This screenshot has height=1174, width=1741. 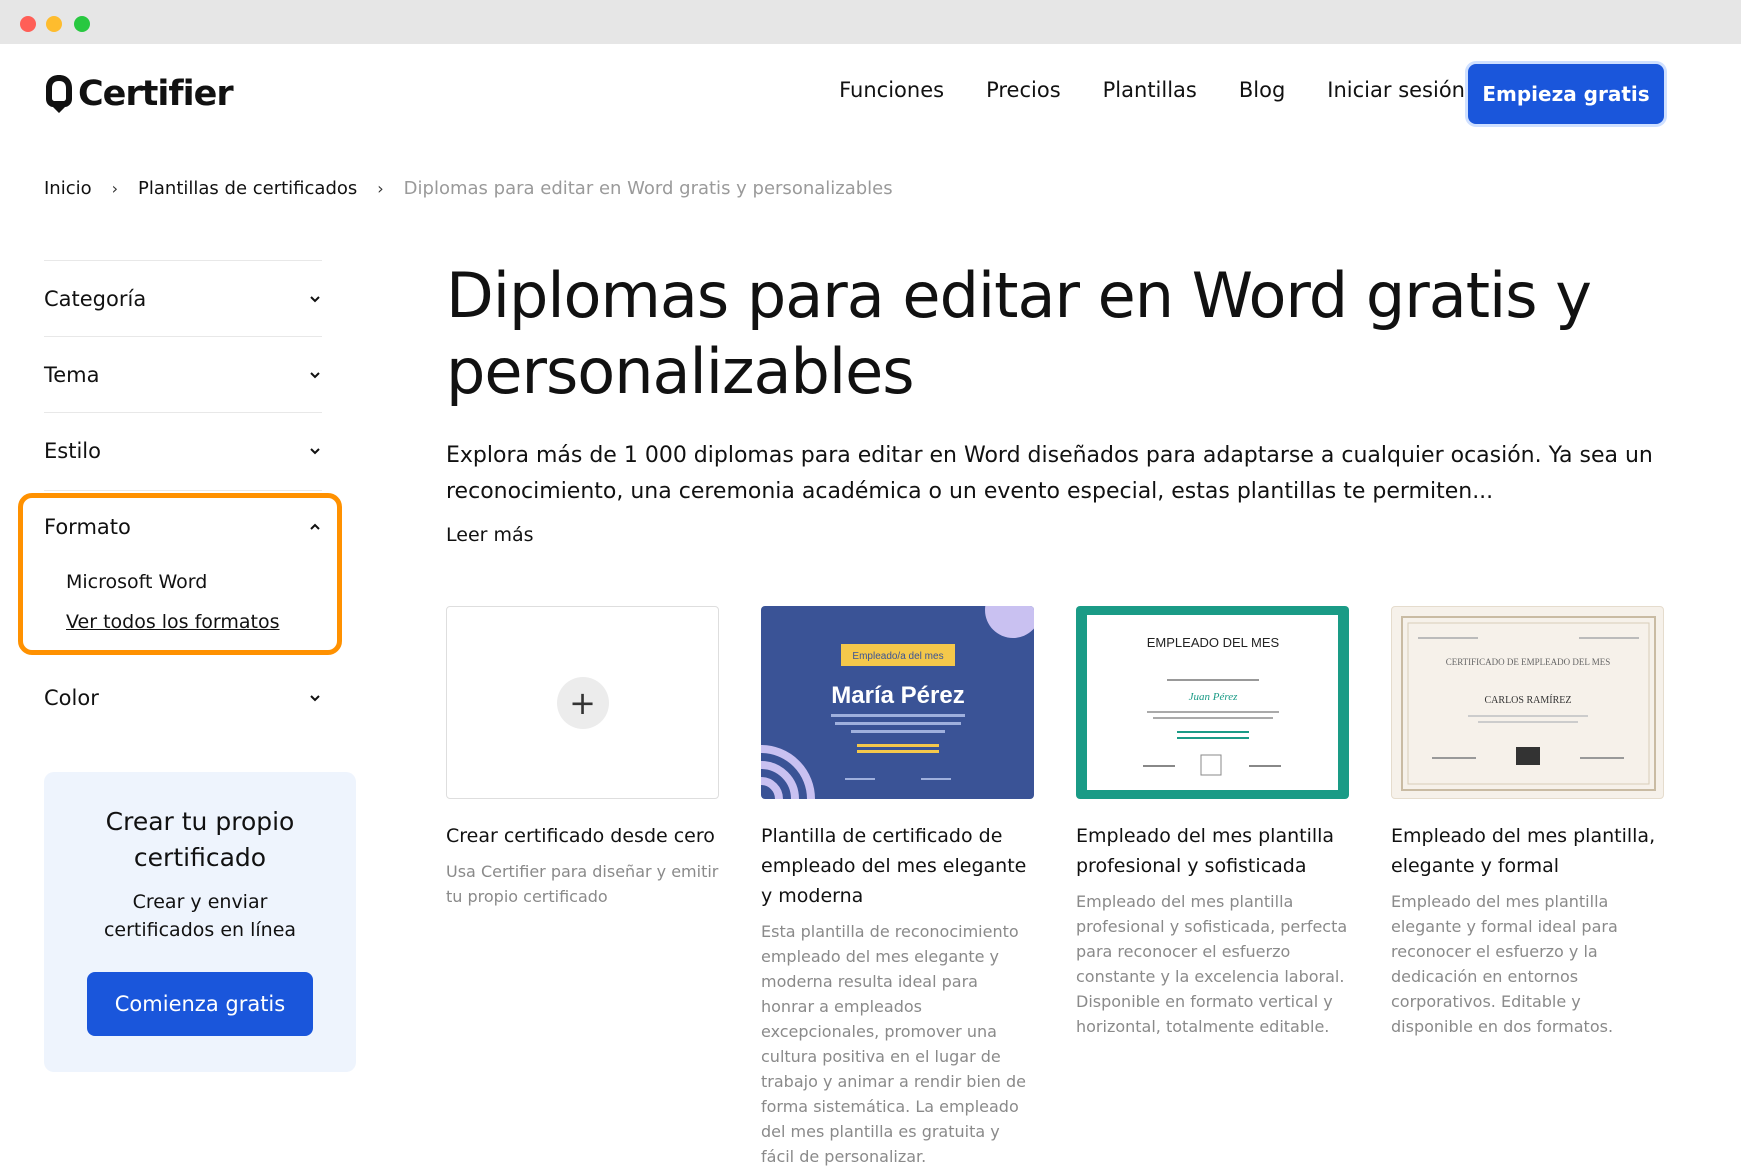 I want to click on filter-label: Tema, so click(x=72, y=374).